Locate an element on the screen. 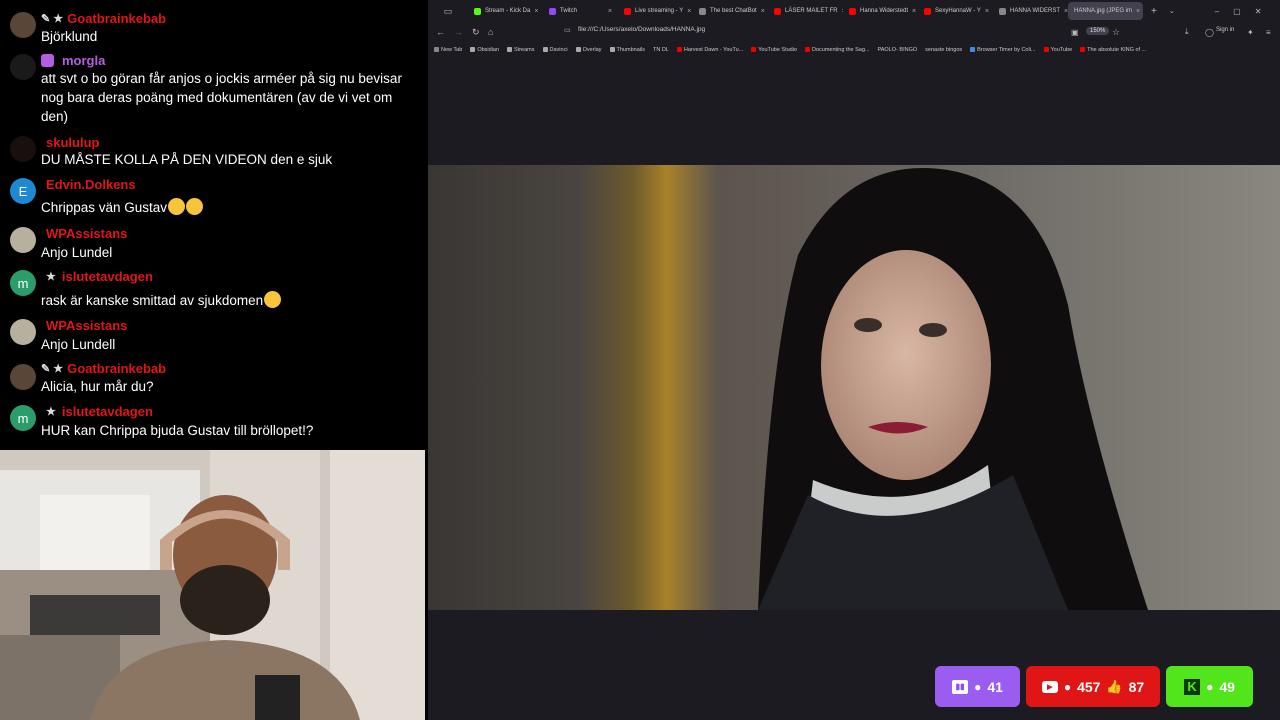 This screenshot has width=1280, height=720. bookmark-item: Obsidian is located at coordinates (484, 50).